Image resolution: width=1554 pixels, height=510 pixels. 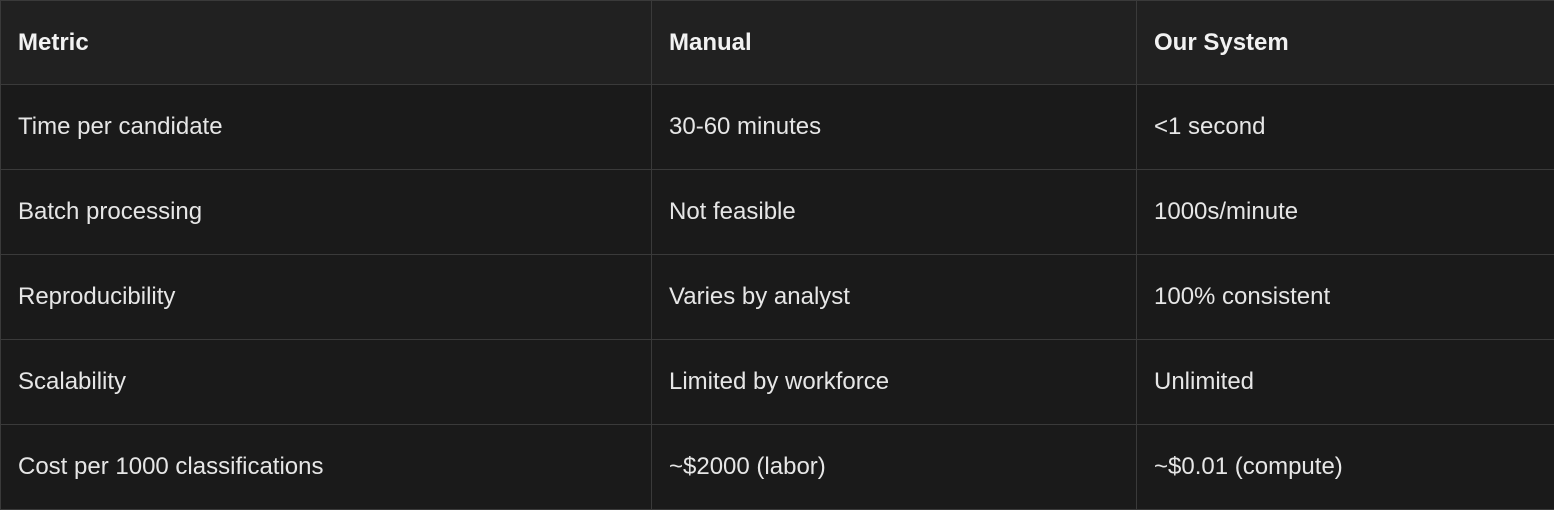 What do you see at coordinates (326, 42) in the screenshot?
I see `column-header-metric: Metric` at bounding box center [326, 42].